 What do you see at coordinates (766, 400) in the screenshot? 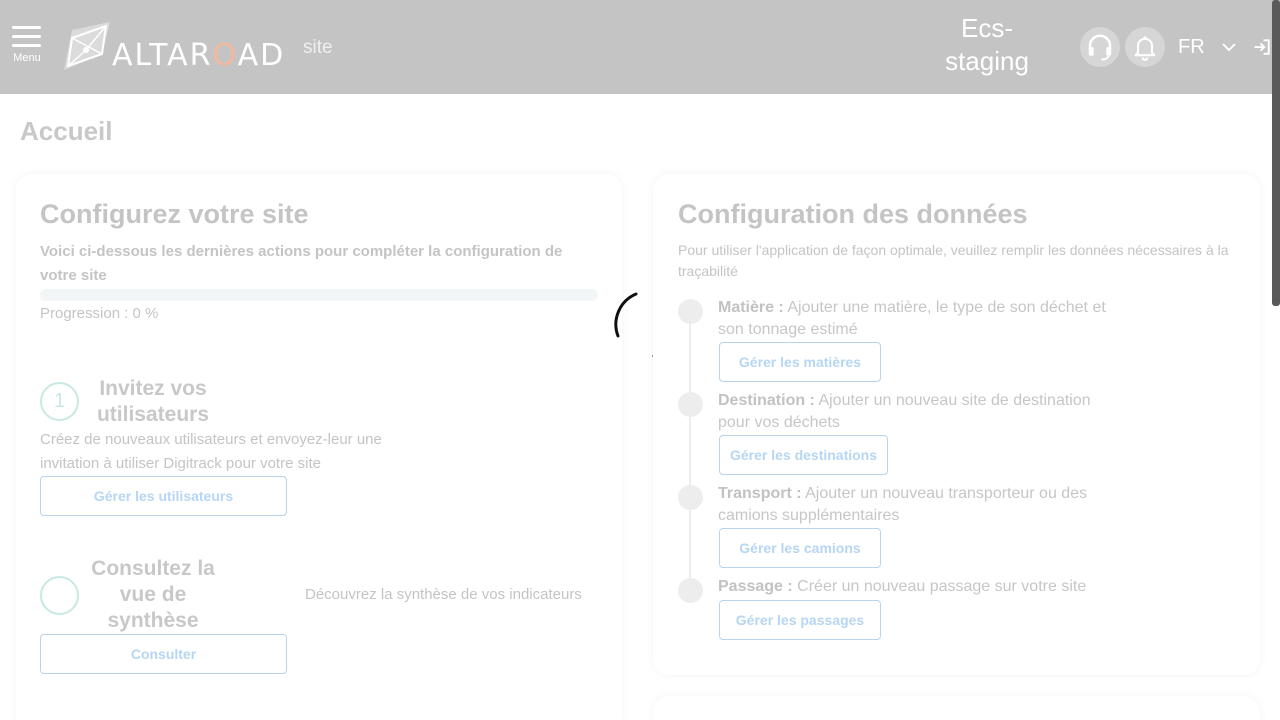
I see `data-item-label: Destination :` at bounding box center [766, 400].